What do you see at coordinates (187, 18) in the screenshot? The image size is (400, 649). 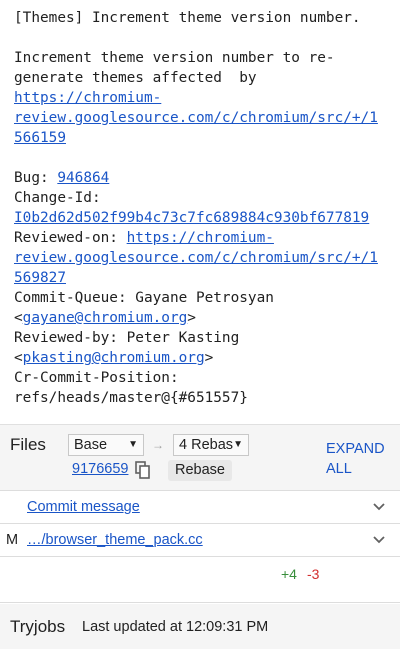 I see `commit-subject: [Themes] Increment theme version number.` at bounding box center [187, 18].